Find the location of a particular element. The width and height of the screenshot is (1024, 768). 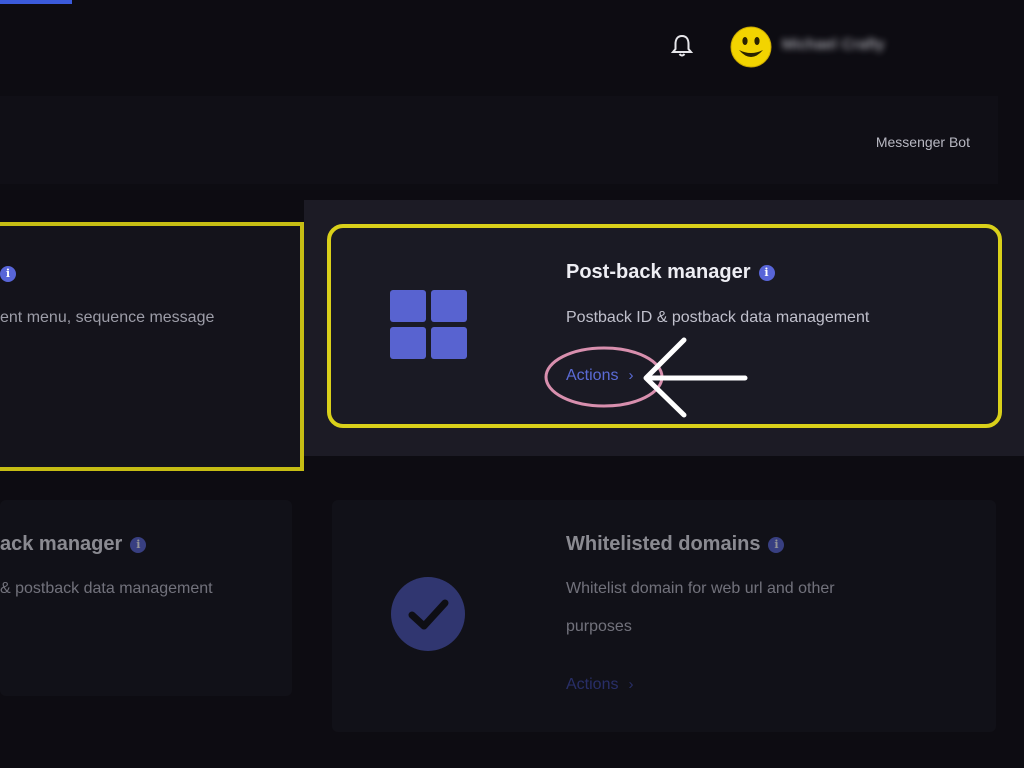

check-circle-icon is located at coordinates (428, 614).